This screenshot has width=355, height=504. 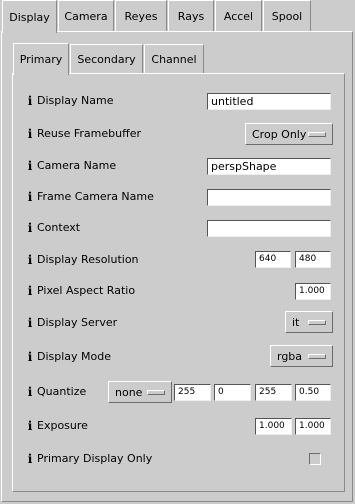 I want to click on context-row: i Context, so click(x=53, y=228).